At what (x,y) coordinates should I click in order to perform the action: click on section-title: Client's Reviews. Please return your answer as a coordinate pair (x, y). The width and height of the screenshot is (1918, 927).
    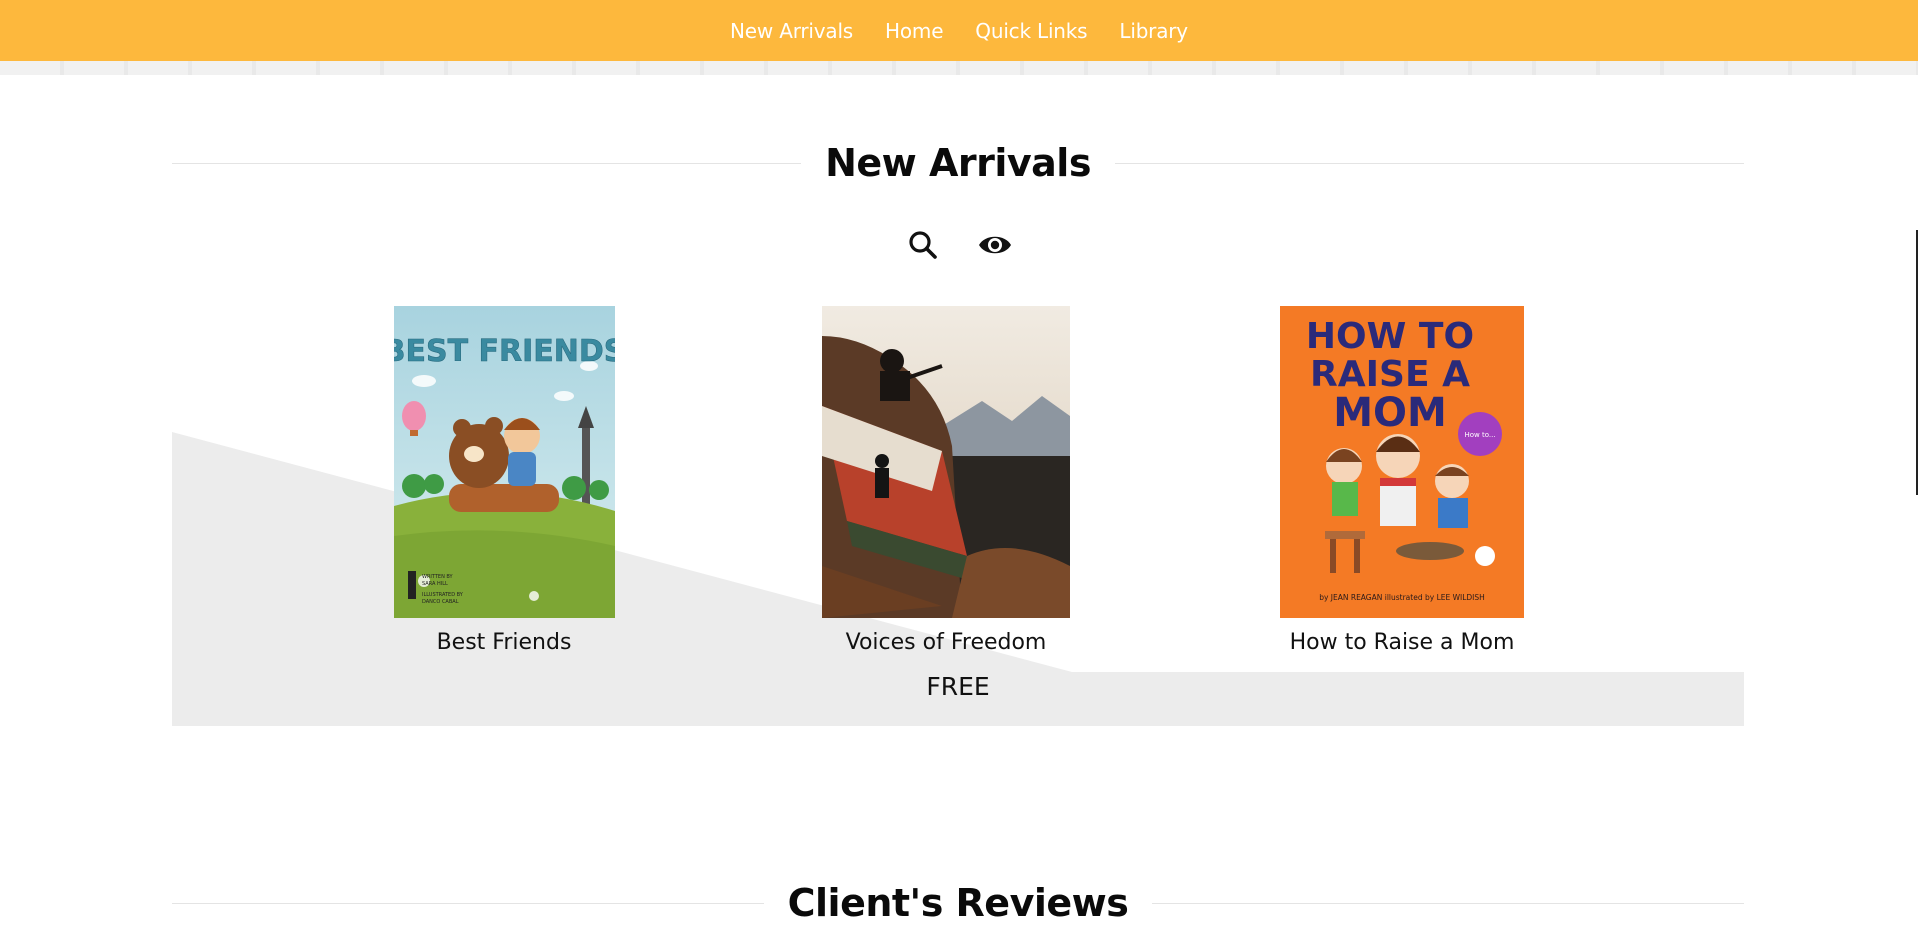
    Looking at the image, I should click on (958, 903).